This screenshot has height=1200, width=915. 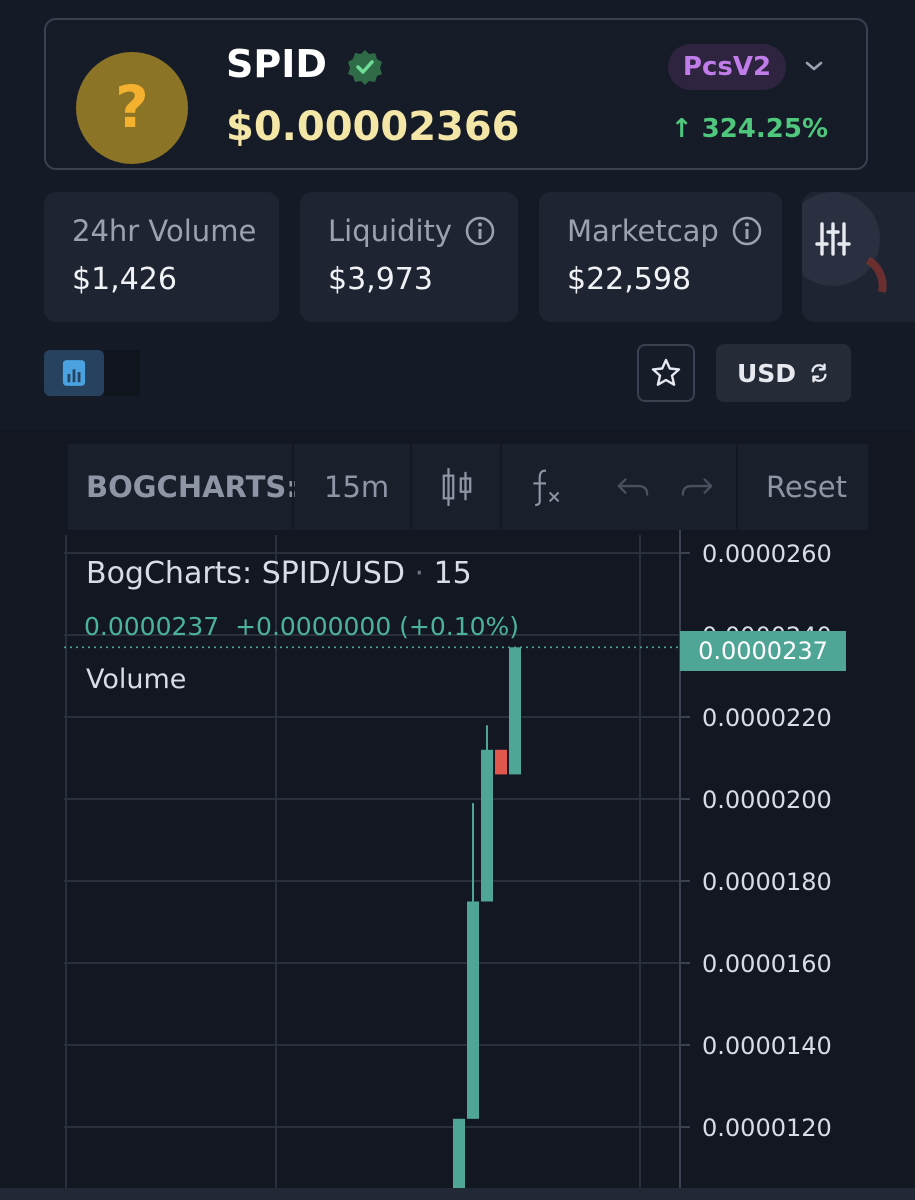 What do you see at coordinates (192, 487) in the screenshot?
I see `toolbar-brand: BOGCHARTS:` at bounding box center [192, 487].